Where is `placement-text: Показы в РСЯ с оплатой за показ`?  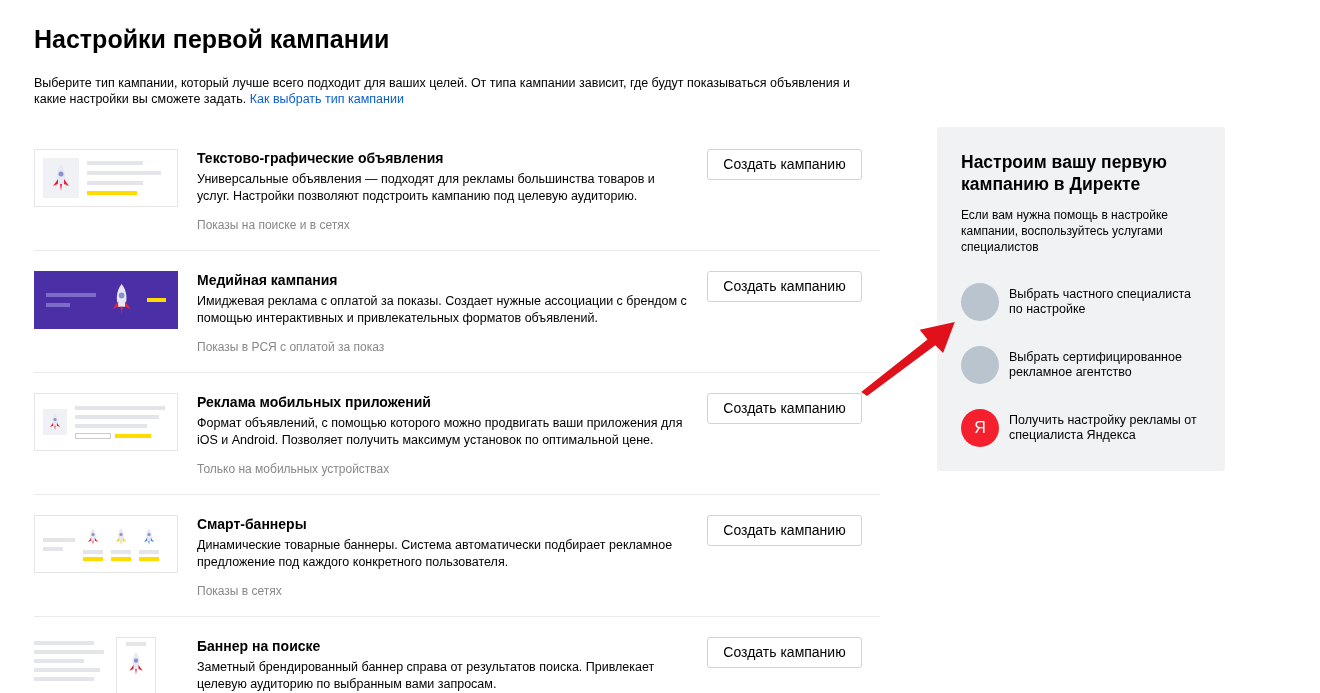
placement-text: Показы в РСЯ с оплатой за показ is located at coordinates (291, 347).